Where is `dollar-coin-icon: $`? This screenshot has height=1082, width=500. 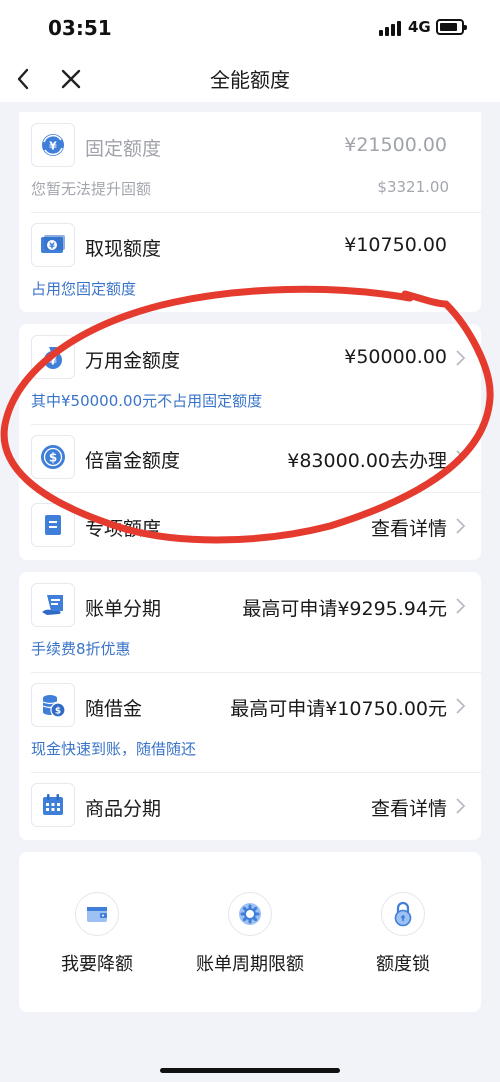 dollar-coin-icon: $ is located at coordinates (53, 457).